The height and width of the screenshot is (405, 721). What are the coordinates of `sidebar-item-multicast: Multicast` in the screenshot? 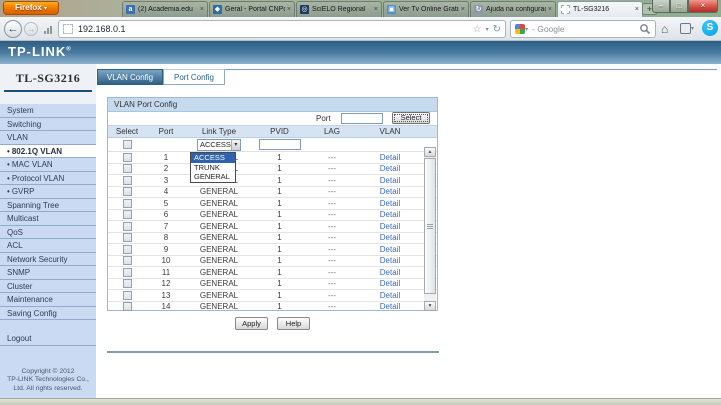 It's located at (48, 219).